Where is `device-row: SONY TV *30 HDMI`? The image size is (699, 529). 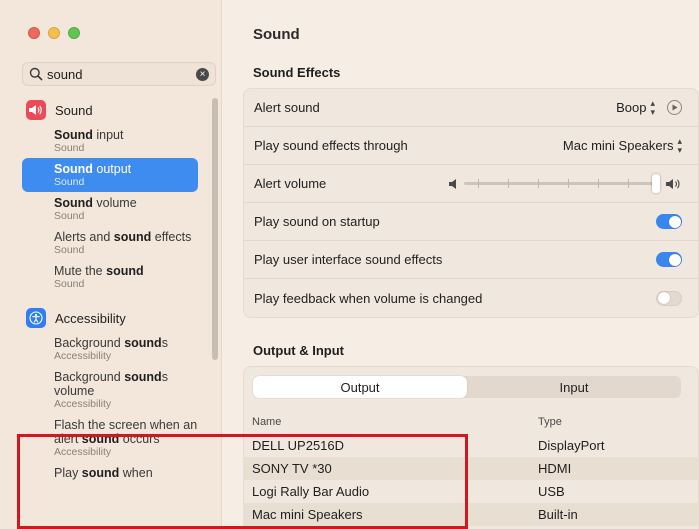
device-row: SONY TV *30 HDMI is located at coordinates (471, 468).